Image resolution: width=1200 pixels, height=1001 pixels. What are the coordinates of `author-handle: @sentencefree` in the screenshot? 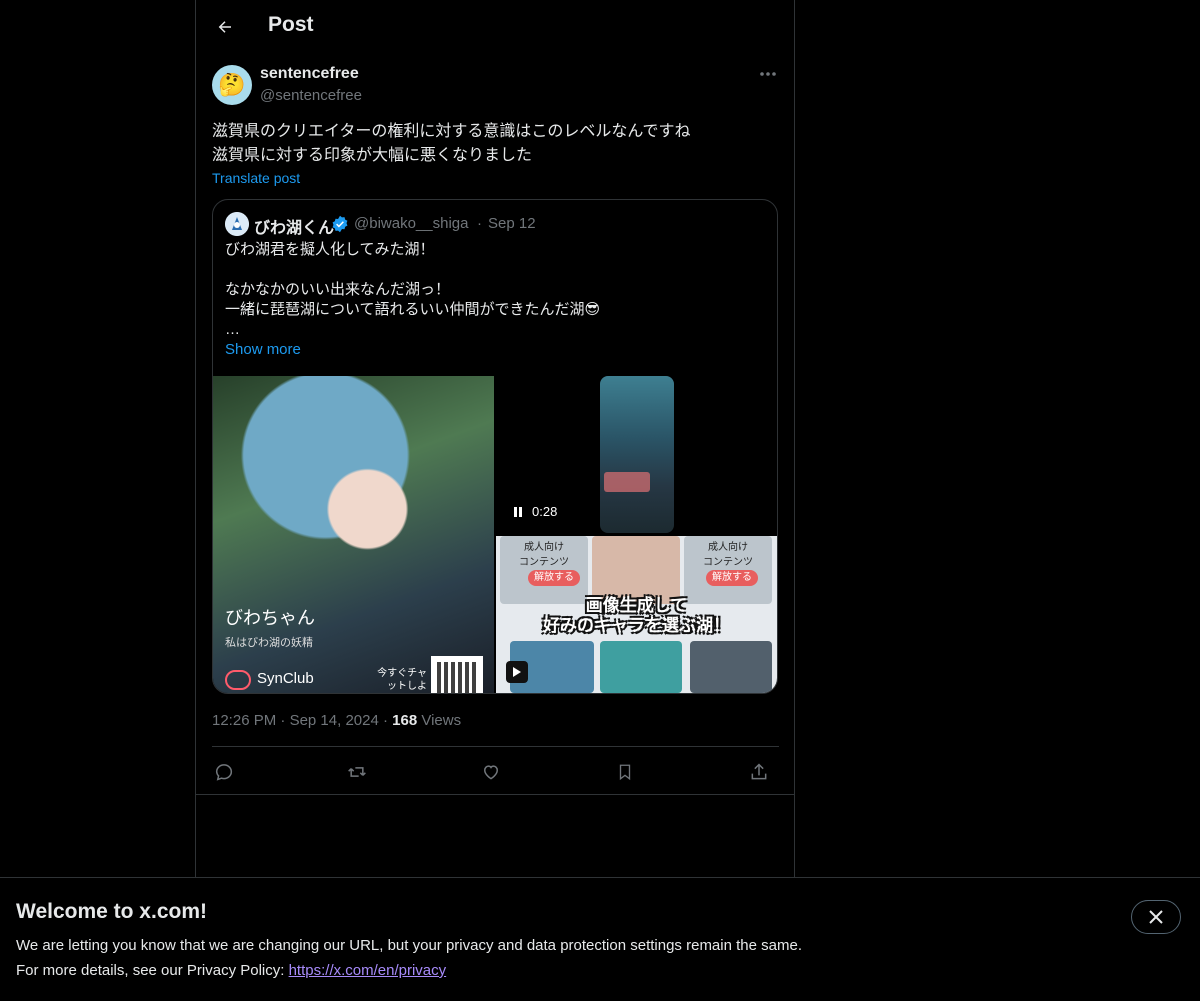 It's located at (311, 95).